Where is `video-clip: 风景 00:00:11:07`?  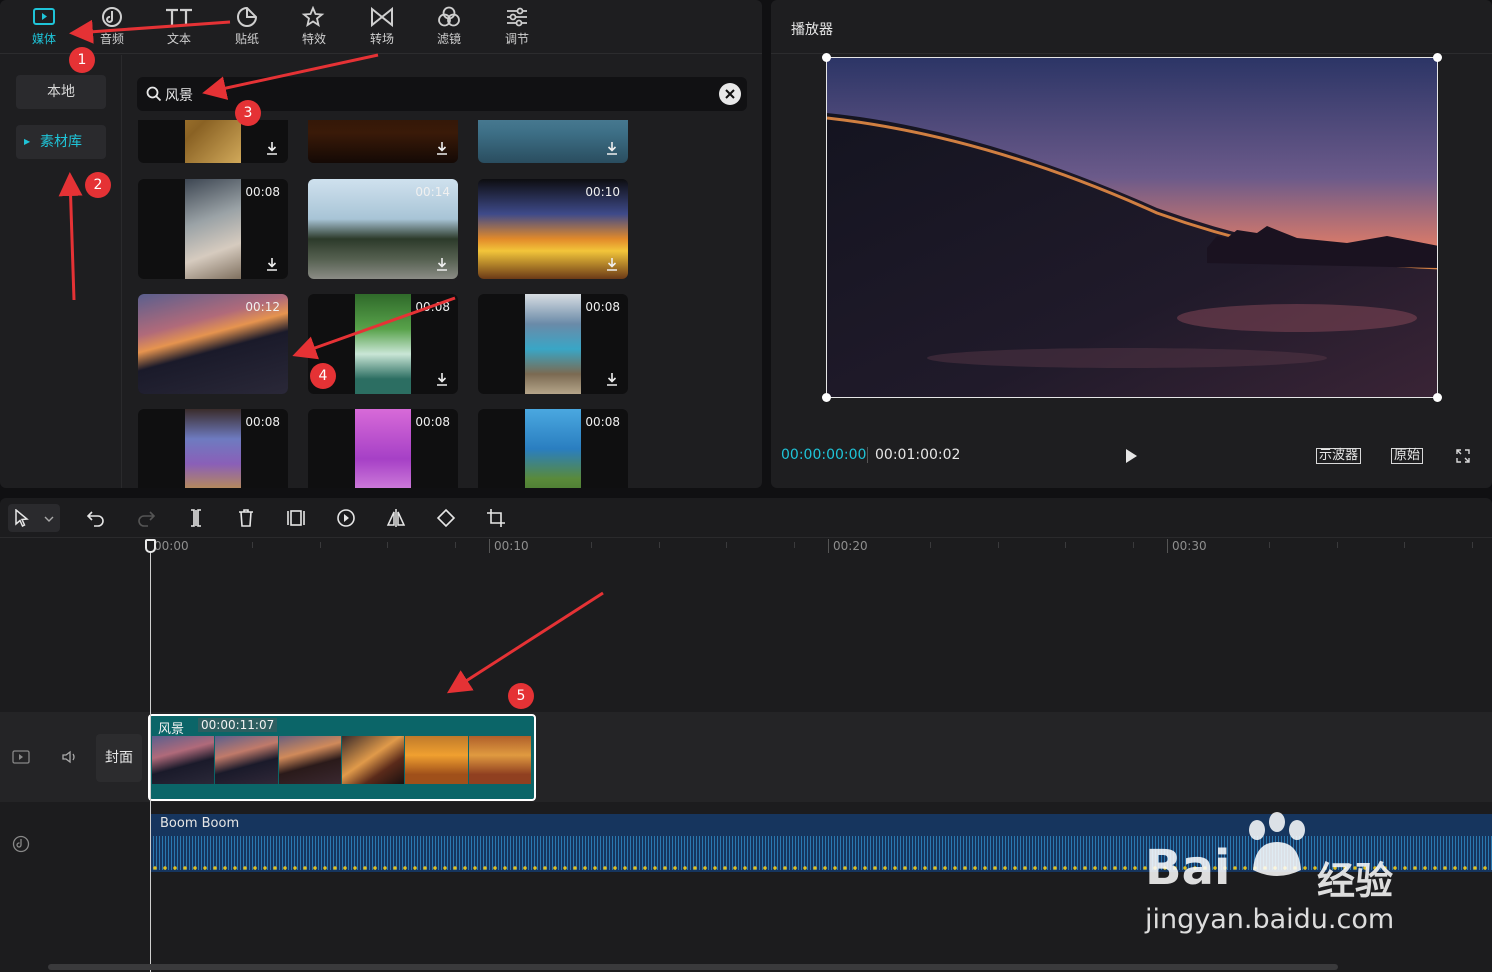
video-clip: 风景 00:00:11:07 is located at coordinates (342, 757).